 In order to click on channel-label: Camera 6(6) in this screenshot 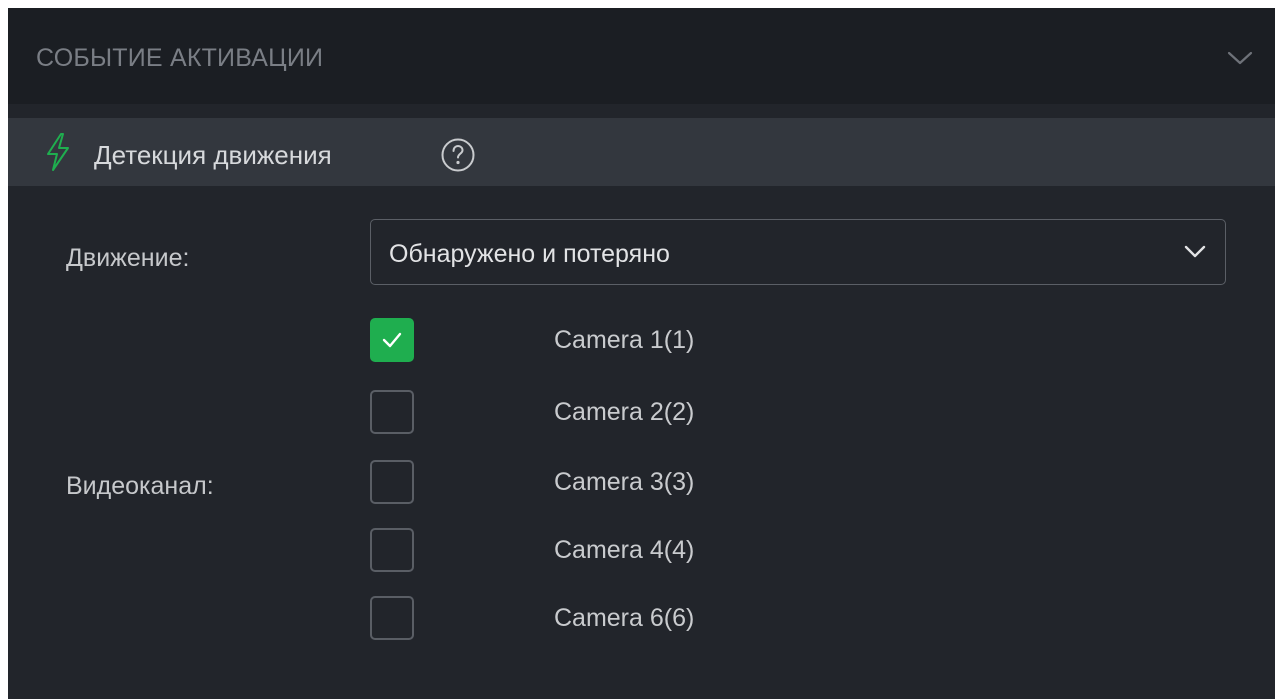, I will do `click(624, 618)`.